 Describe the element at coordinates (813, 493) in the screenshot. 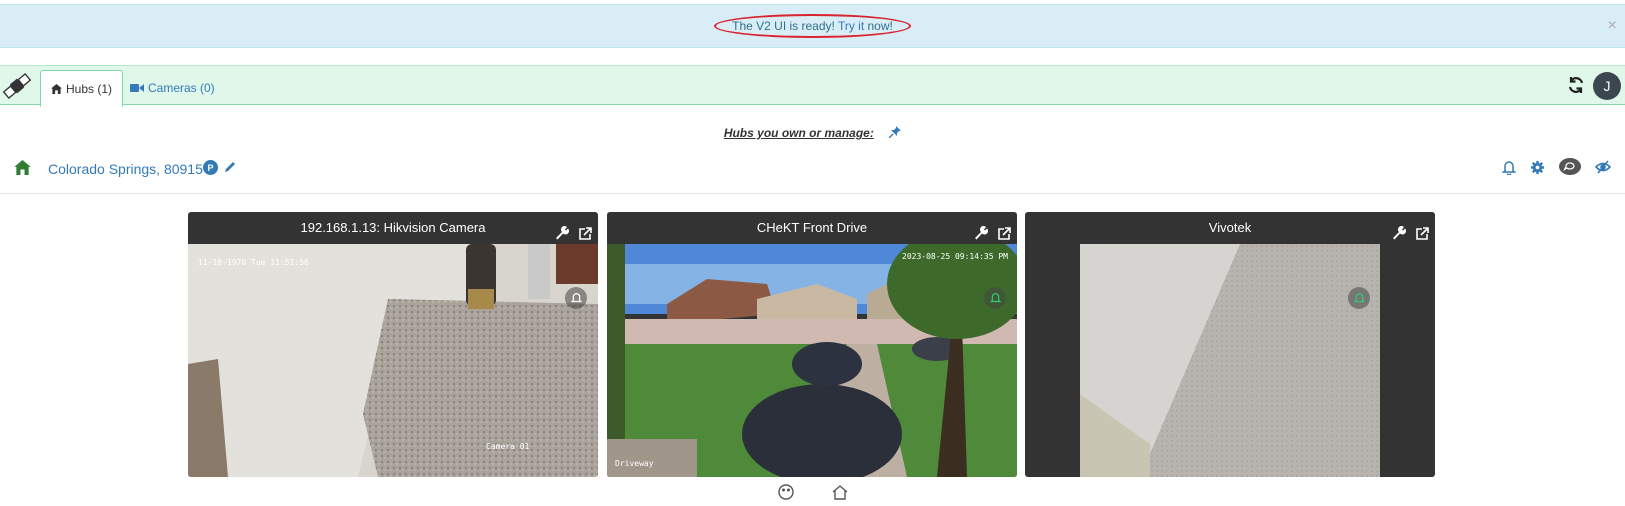

I see `footer-icons` at that location.